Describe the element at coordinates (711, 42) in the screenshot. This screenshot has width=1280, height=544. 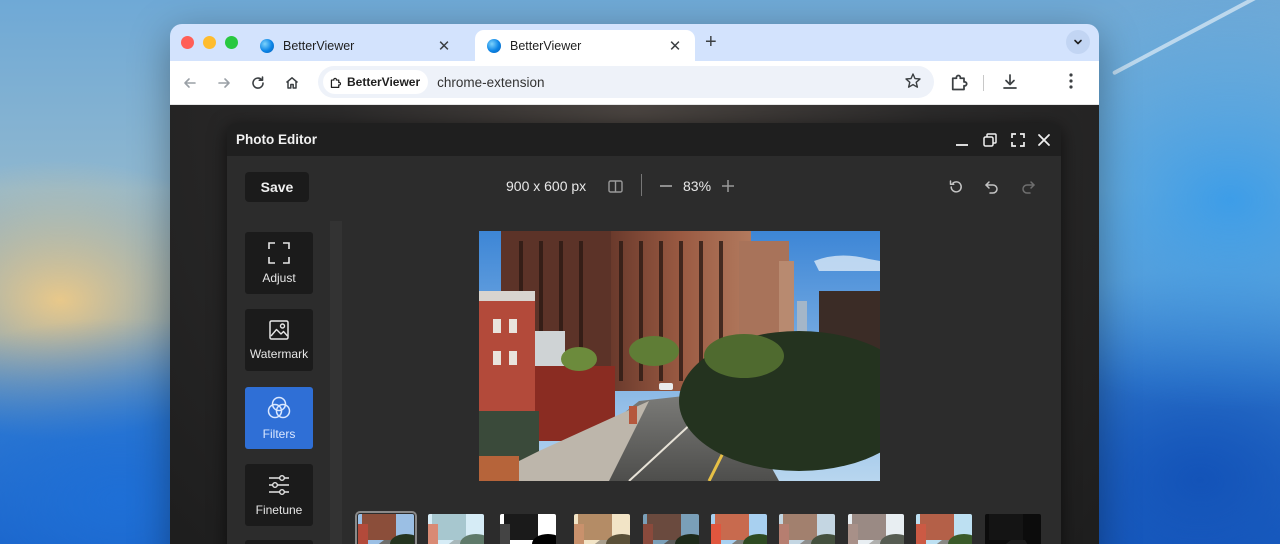
I see `new-tab-button: +` at that location.